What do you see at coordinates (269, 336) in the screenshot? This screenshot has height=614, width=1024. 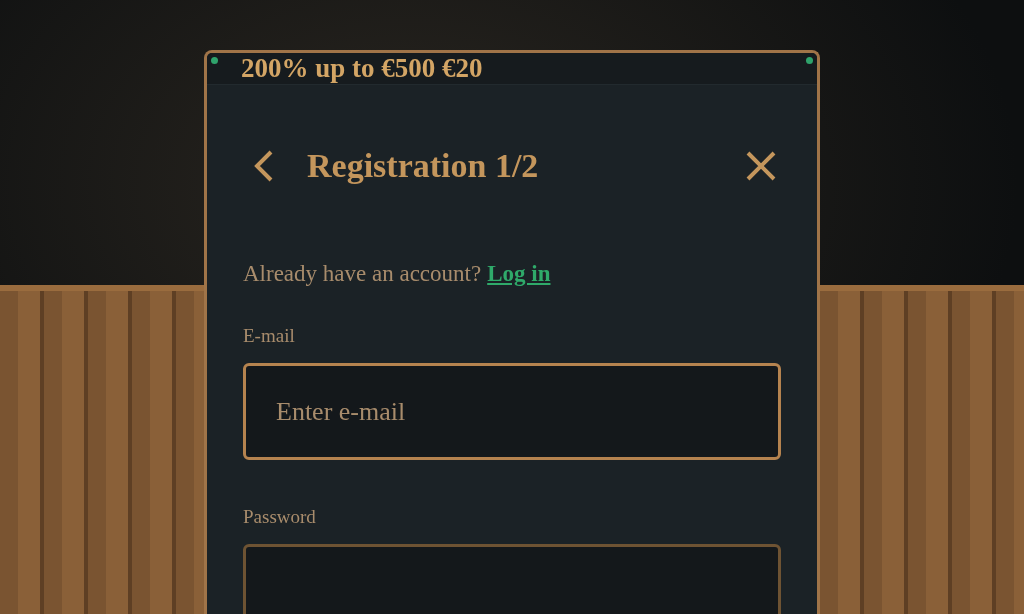 I see `field-label: E-mail` at bounding box center [269, 336].